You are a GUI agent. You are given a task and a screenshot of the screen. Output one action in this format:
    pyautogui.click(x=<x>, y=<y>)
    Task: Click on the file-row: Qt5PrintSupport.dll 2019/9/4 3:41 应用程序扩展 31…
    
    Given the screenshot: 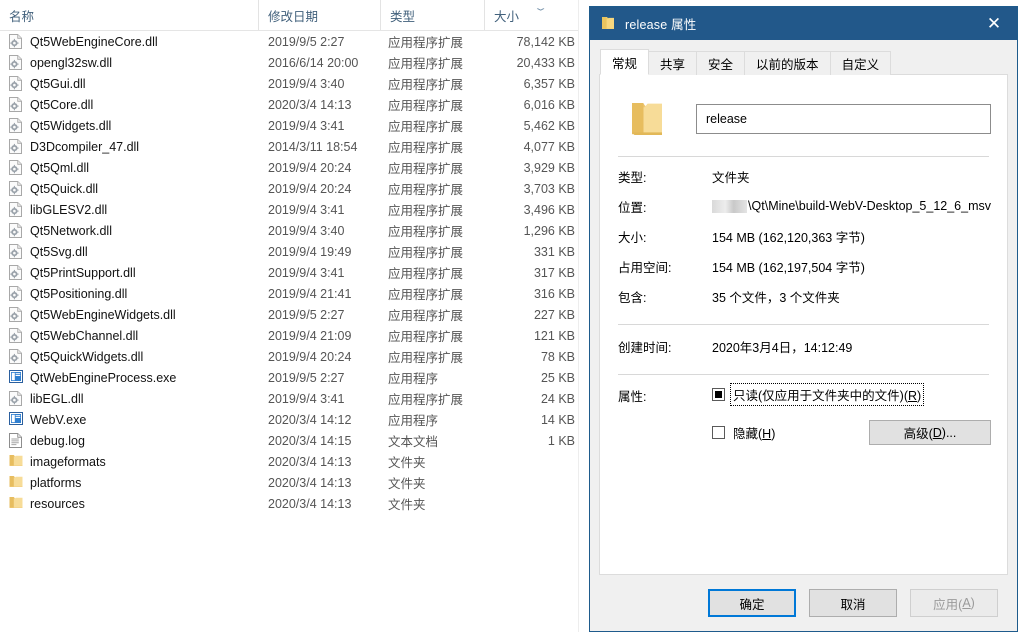 What is the action you would take?
    pyautogui.click(x=294, y=272)
    